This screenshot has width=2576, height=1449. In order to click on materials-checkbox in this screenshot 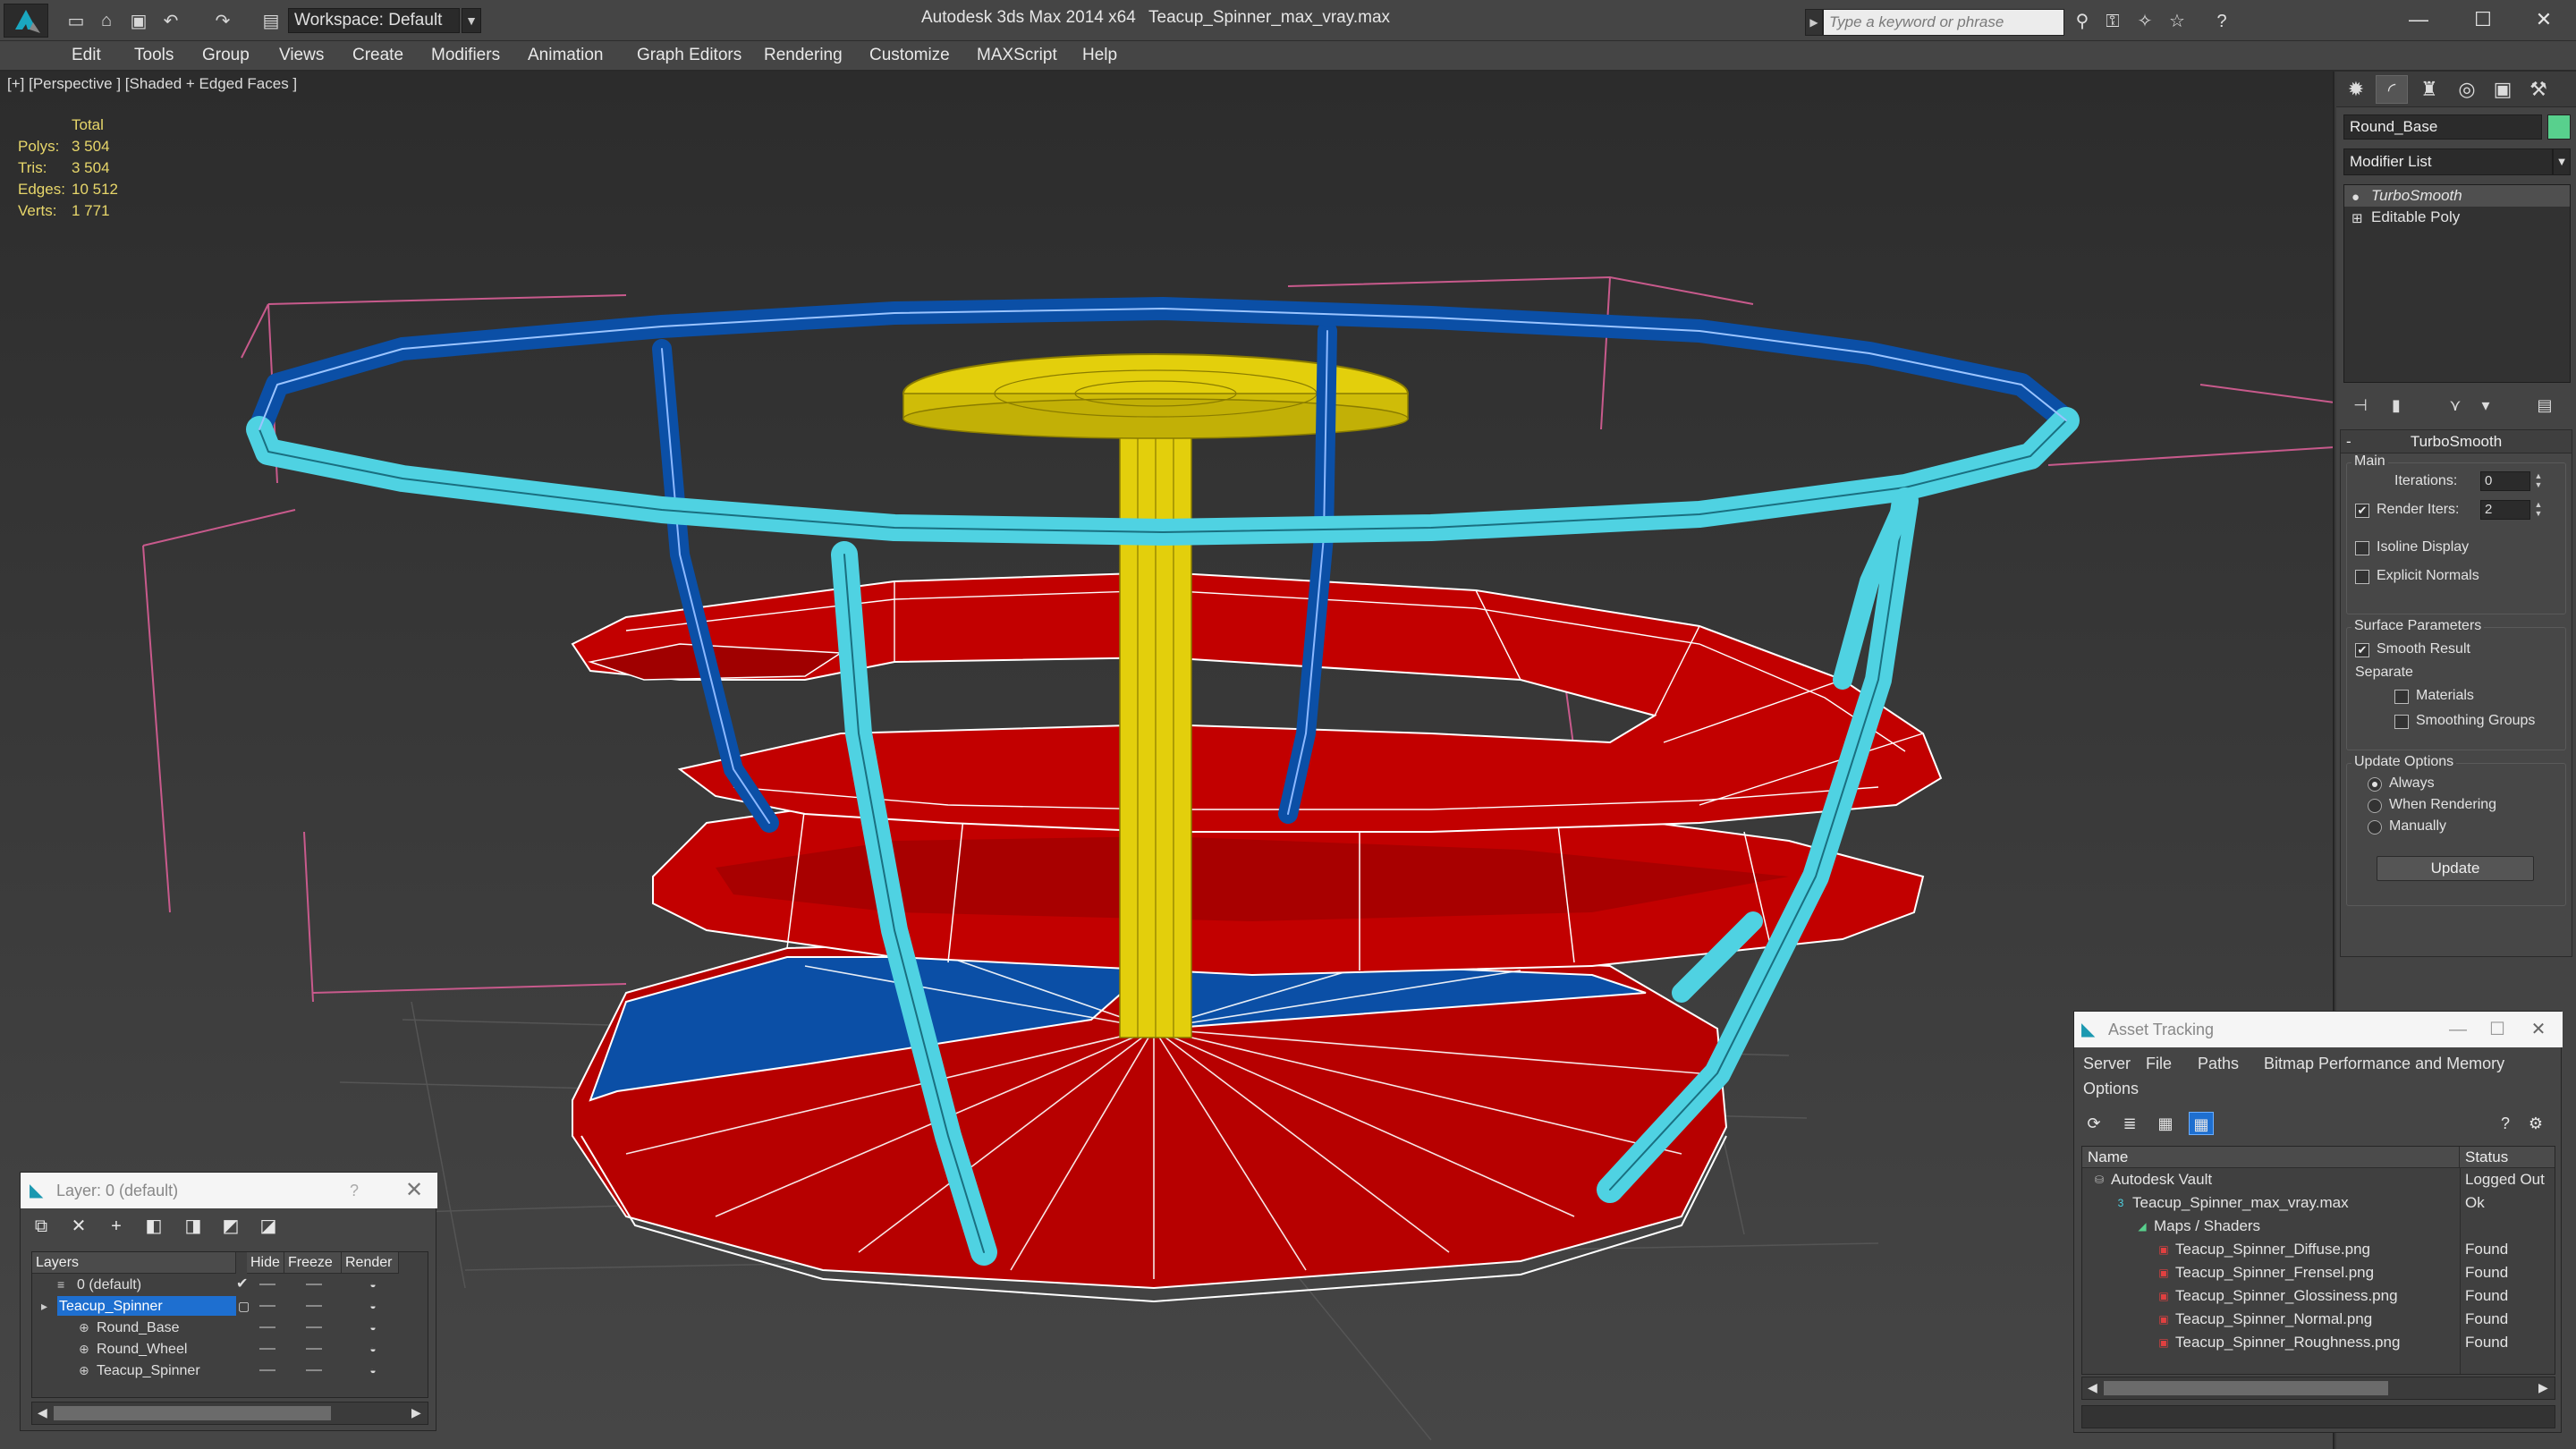, I will do `click(2401, 697)`.